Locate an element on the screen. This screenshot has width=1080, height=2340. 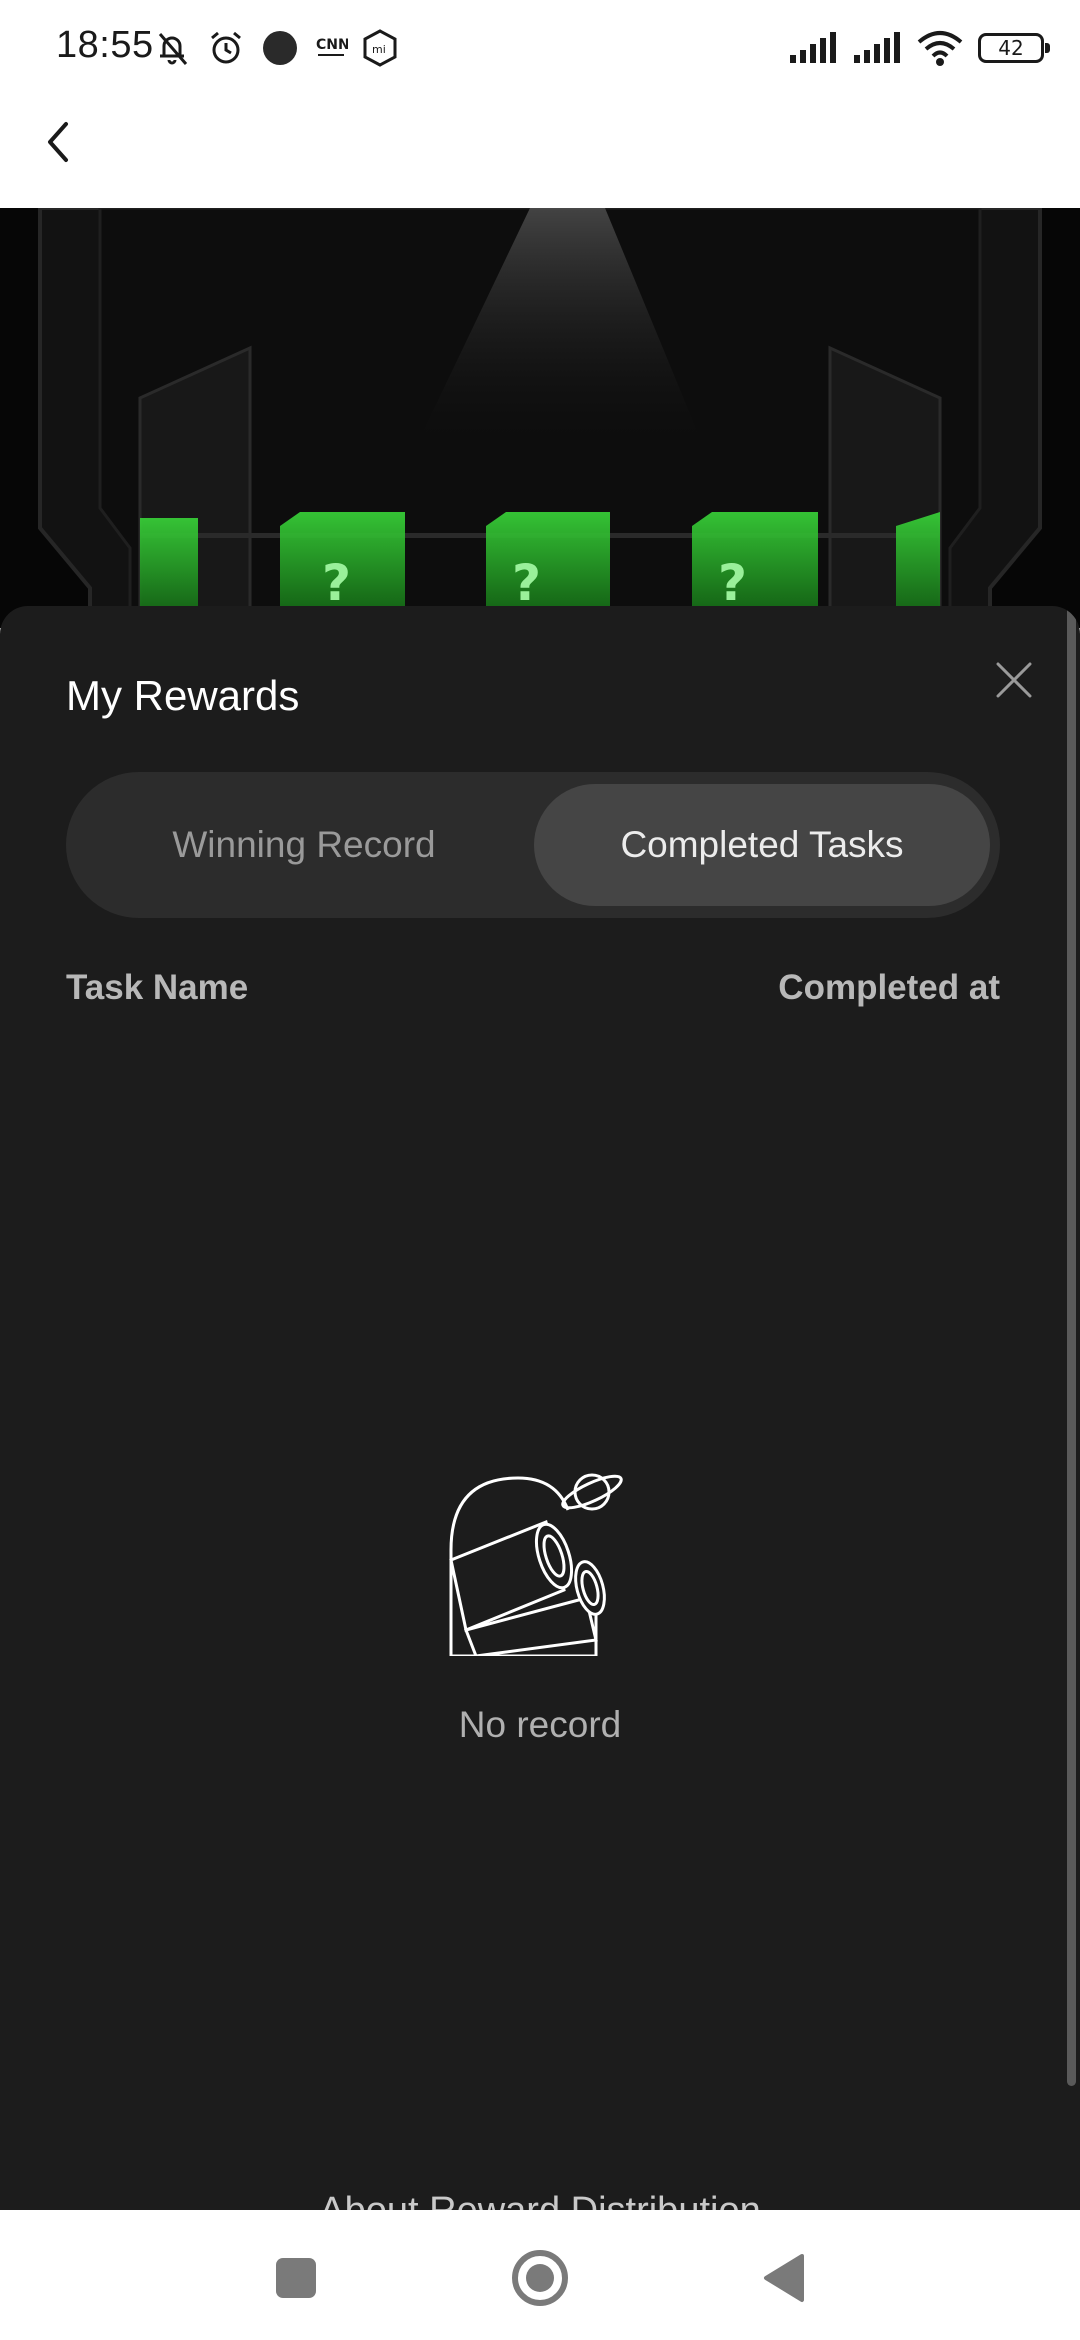
system-nav-bar is located at coordinates (540, 2275).